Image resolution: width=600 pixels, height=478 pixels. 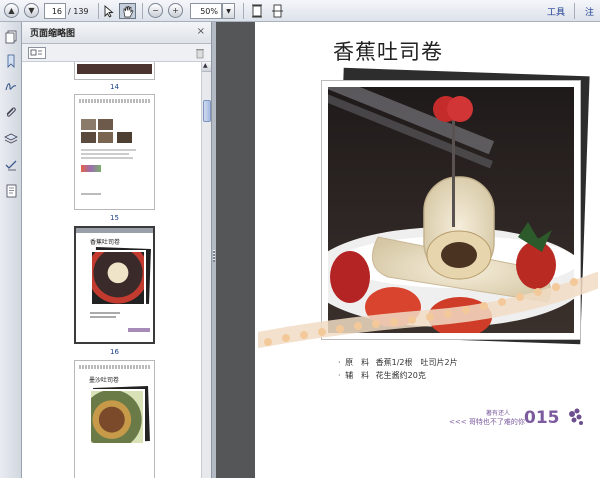 I want to click on fit-page-button, so click(x=257, y=11).